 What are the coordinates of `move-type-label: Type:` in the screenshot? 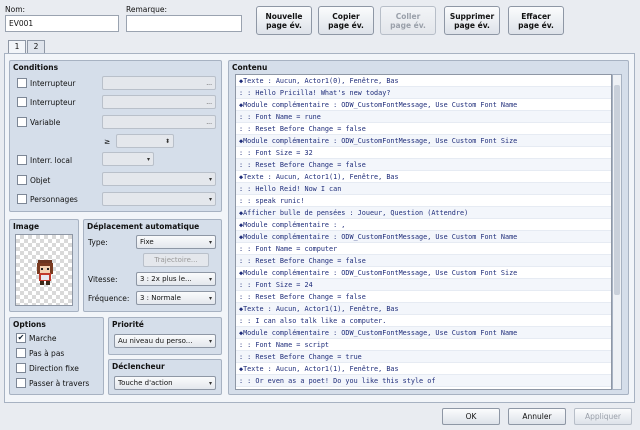 It's located at (98, 242).